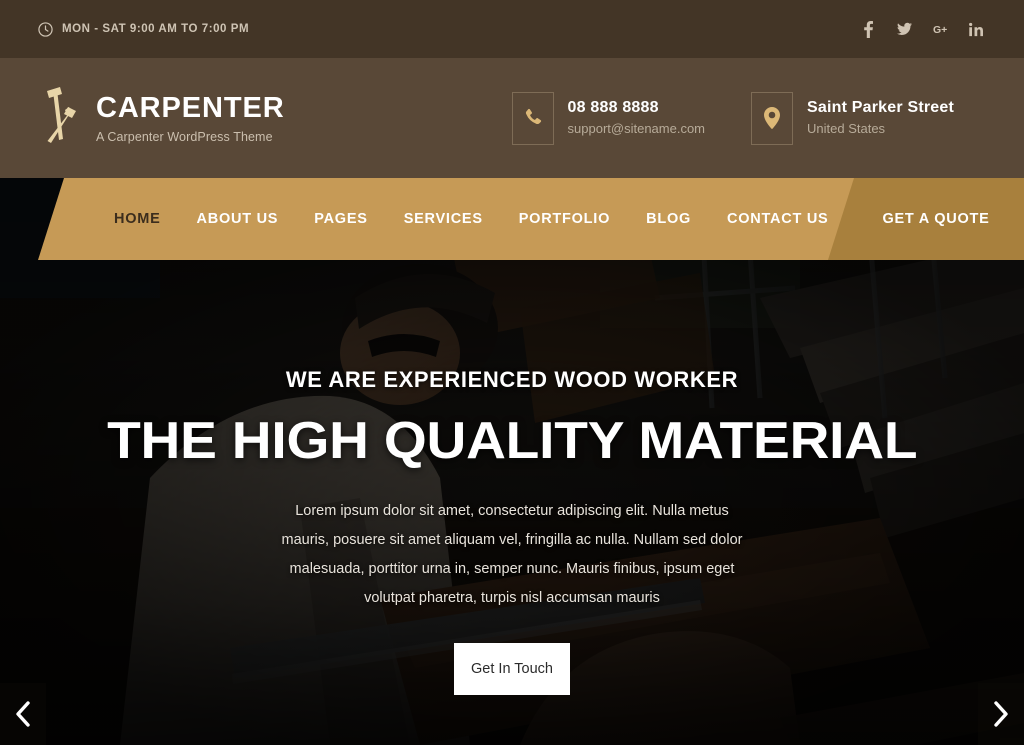  Describe the element at coordinates (564, 219) in the screenshot. I see `nav-item-portfolio: PORTFOLIO` at that location.